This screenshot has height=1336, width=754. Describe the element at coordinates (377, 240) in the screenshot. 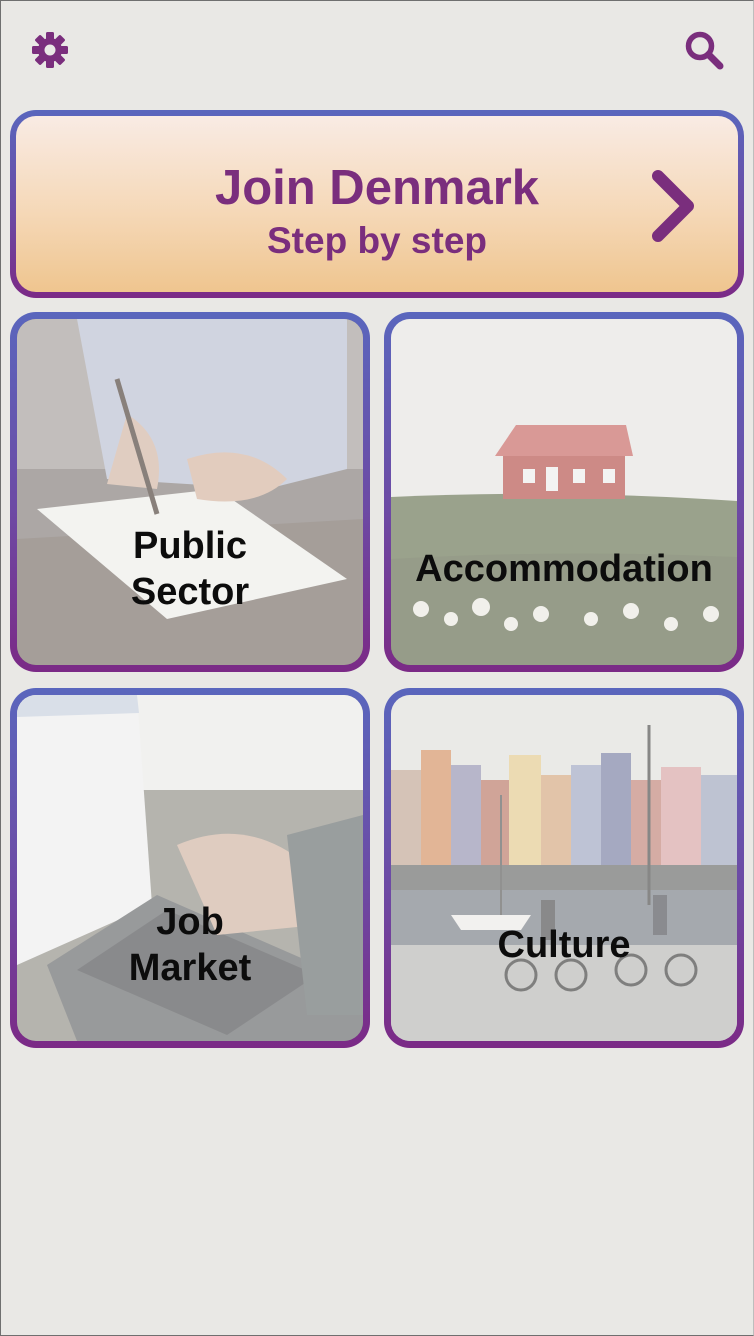

I see `banner-subtitle: Step by step` at that location.